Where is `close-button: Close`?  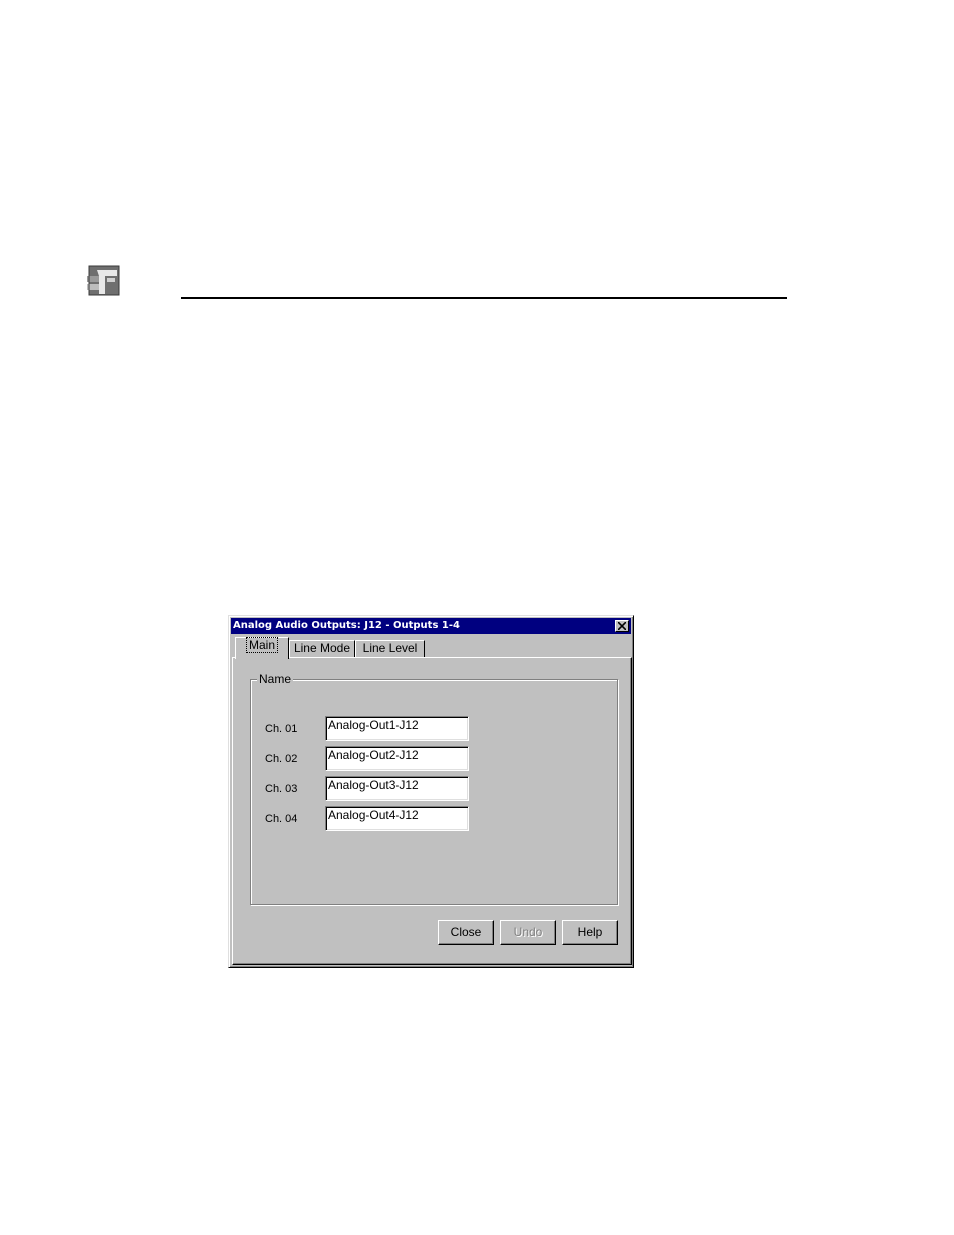 close-button: Close is located at coordinates (466, 932).